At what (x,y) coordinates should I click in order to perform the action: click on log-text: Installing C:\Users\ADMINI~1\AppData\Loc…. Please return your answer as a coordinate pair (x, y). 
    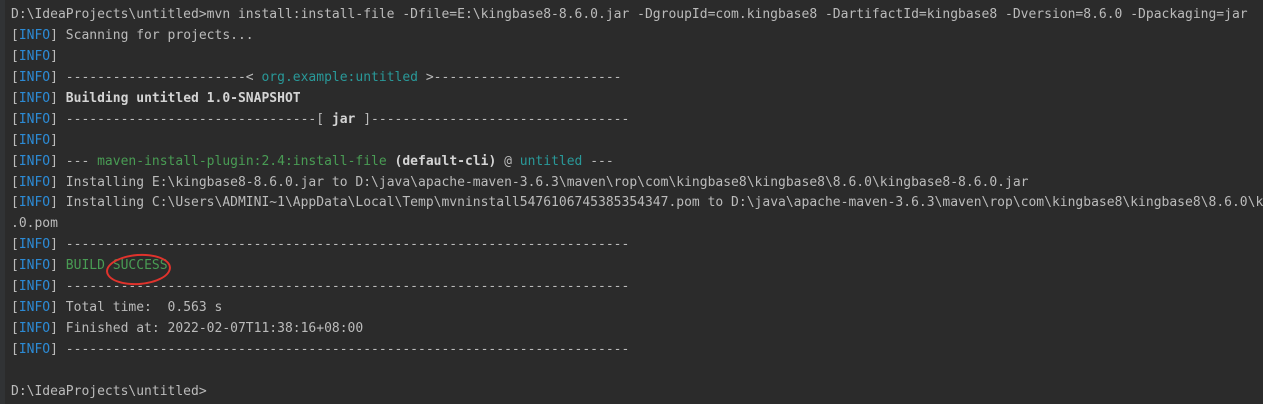
    Looking at the image, I should click on (660, 203).